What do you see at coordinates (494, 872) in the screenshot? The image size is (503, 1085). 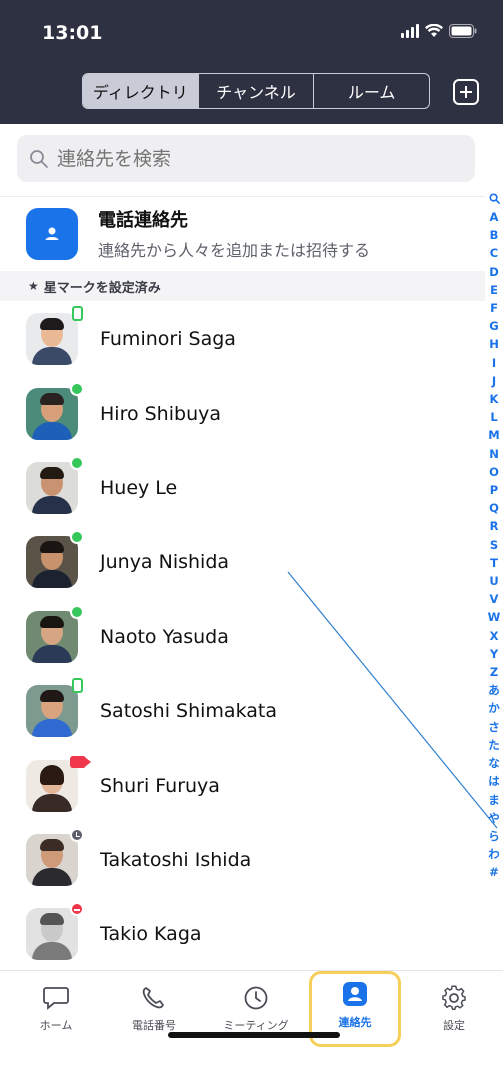 I see `index-letter: #` at bounding box center [494, 872].